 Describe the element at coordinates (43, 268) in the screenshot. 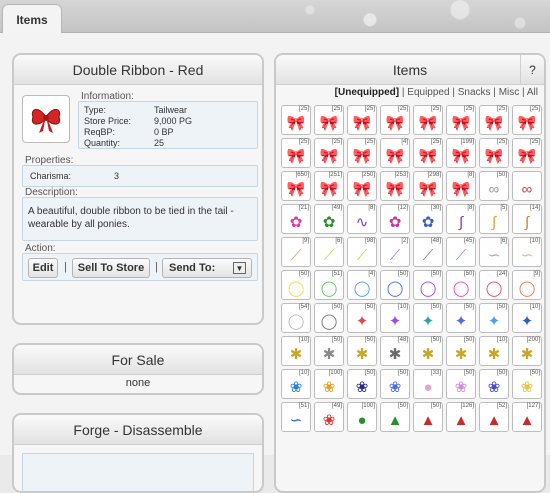

I see `edit-button: Edit` at that location.